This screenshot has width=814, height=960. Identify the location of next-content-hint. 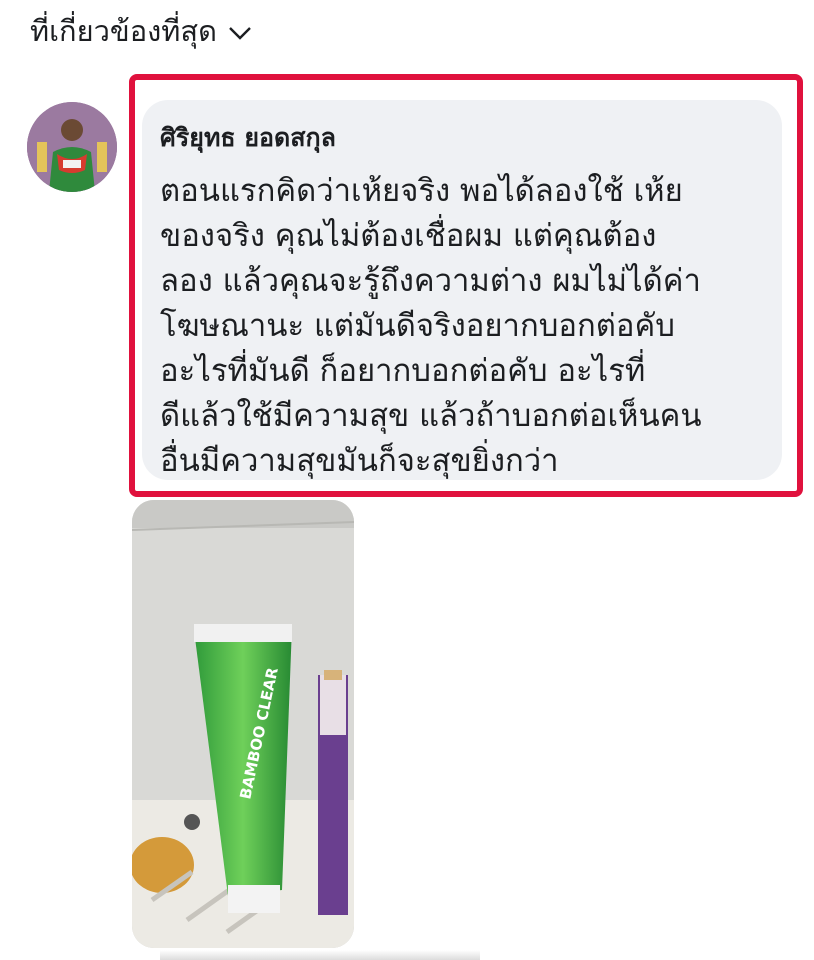
(320, 955).